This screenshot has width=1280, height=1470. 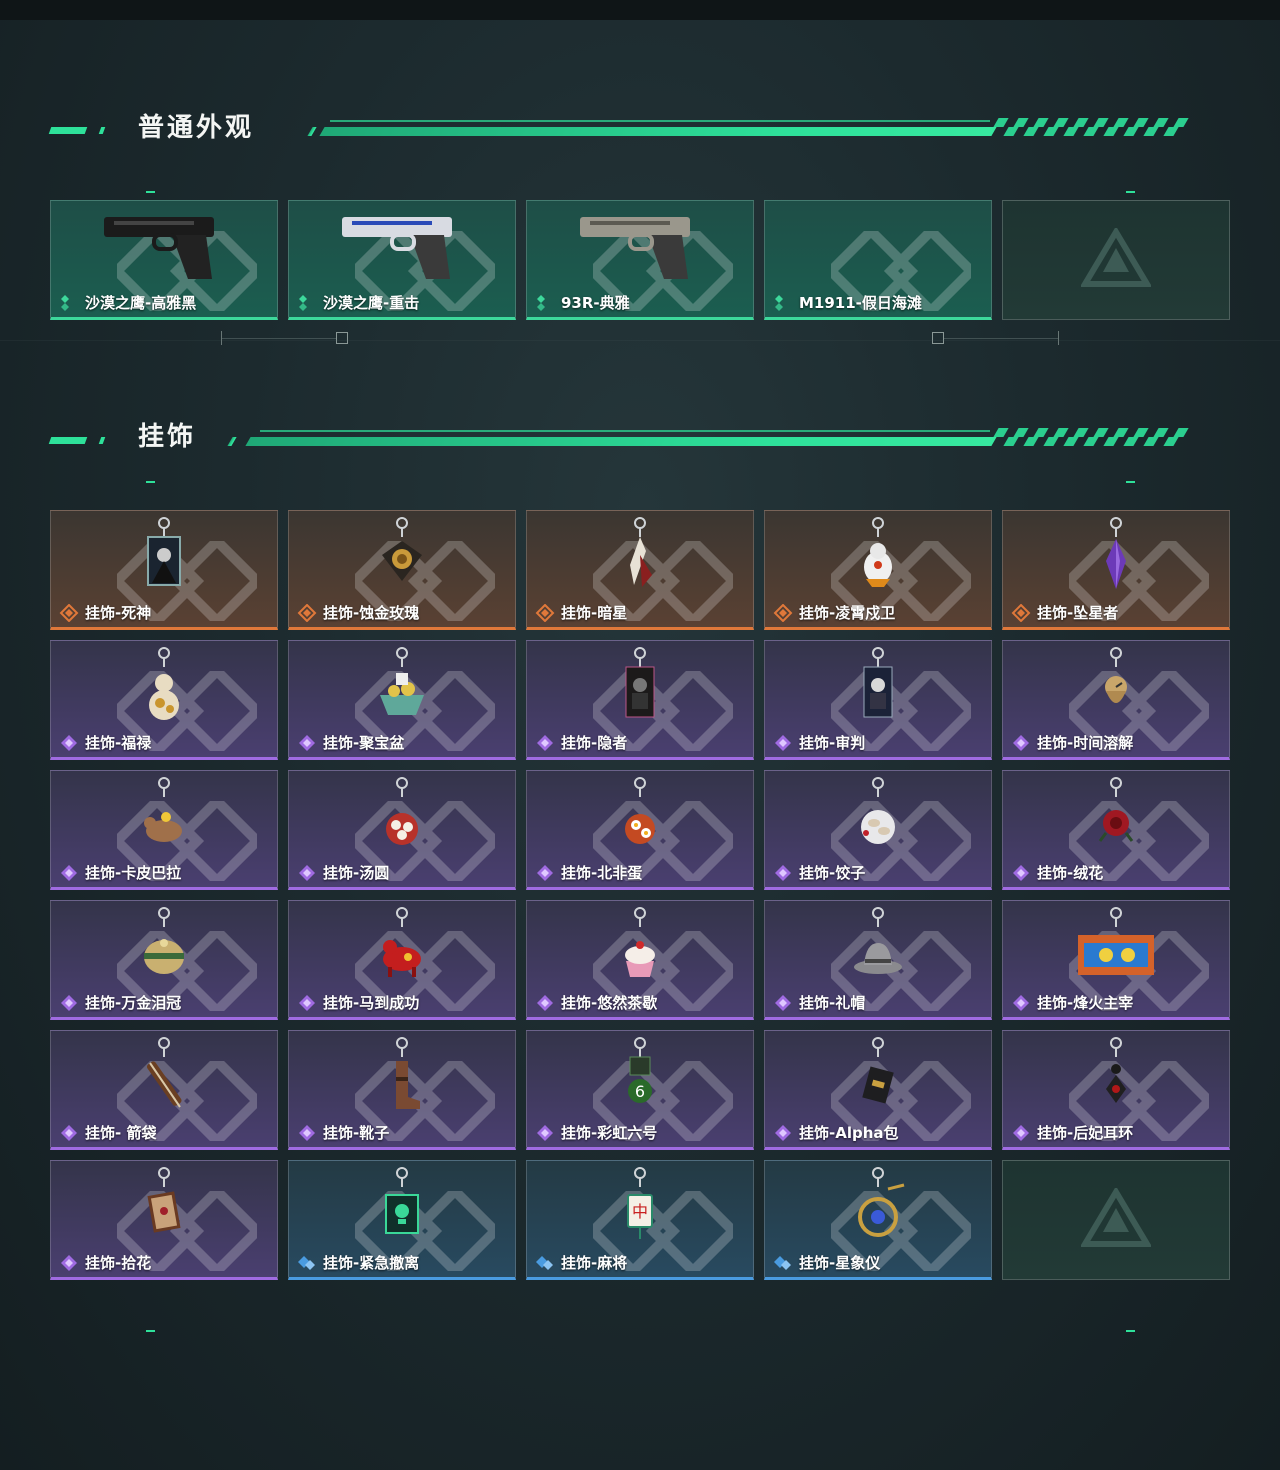 What do you see at coordinates (1085, 743) in the screenshot?
I see `item-name: 挂饰-时间溶解` at bounding box center [1085, 743].